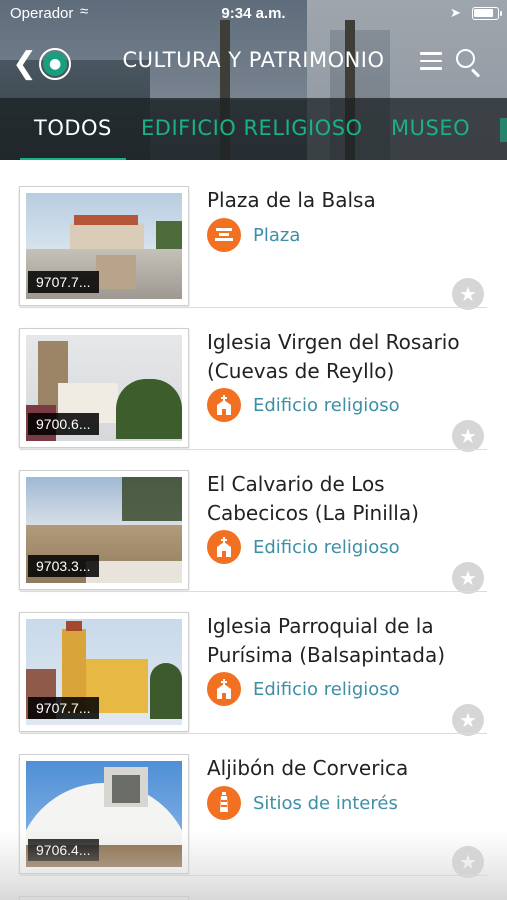 The height and width of the screenshot is (900, 507). I want to click on status-bar: Operador ≈ 9:34 a.m. ➤, so click(253, 14).